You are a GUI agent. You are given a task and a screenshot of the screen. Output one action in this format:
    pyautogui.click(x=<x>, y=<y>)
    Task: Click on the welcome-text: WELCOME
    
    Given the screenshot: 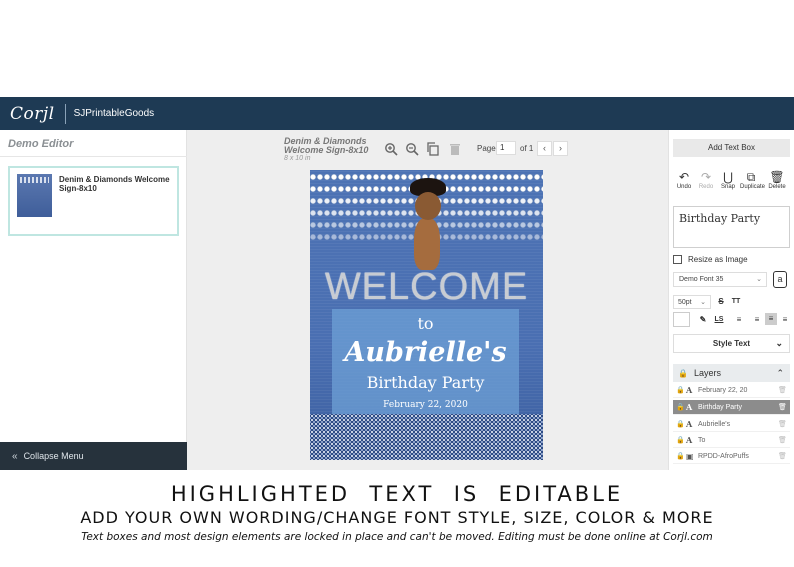 What is the action you would take?
    pyautogui.click(x=426, y=287)
    